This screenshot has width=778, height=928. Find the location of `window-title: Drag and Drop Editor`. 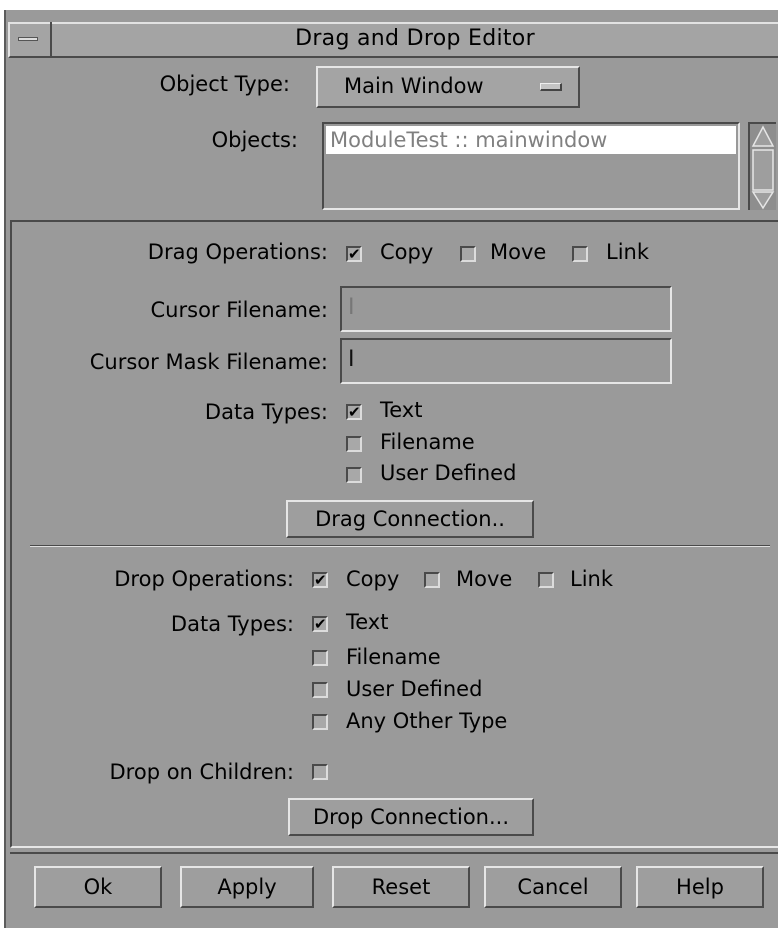

window-title: Drag and Drop Editor is located at coordinates (415, 38).